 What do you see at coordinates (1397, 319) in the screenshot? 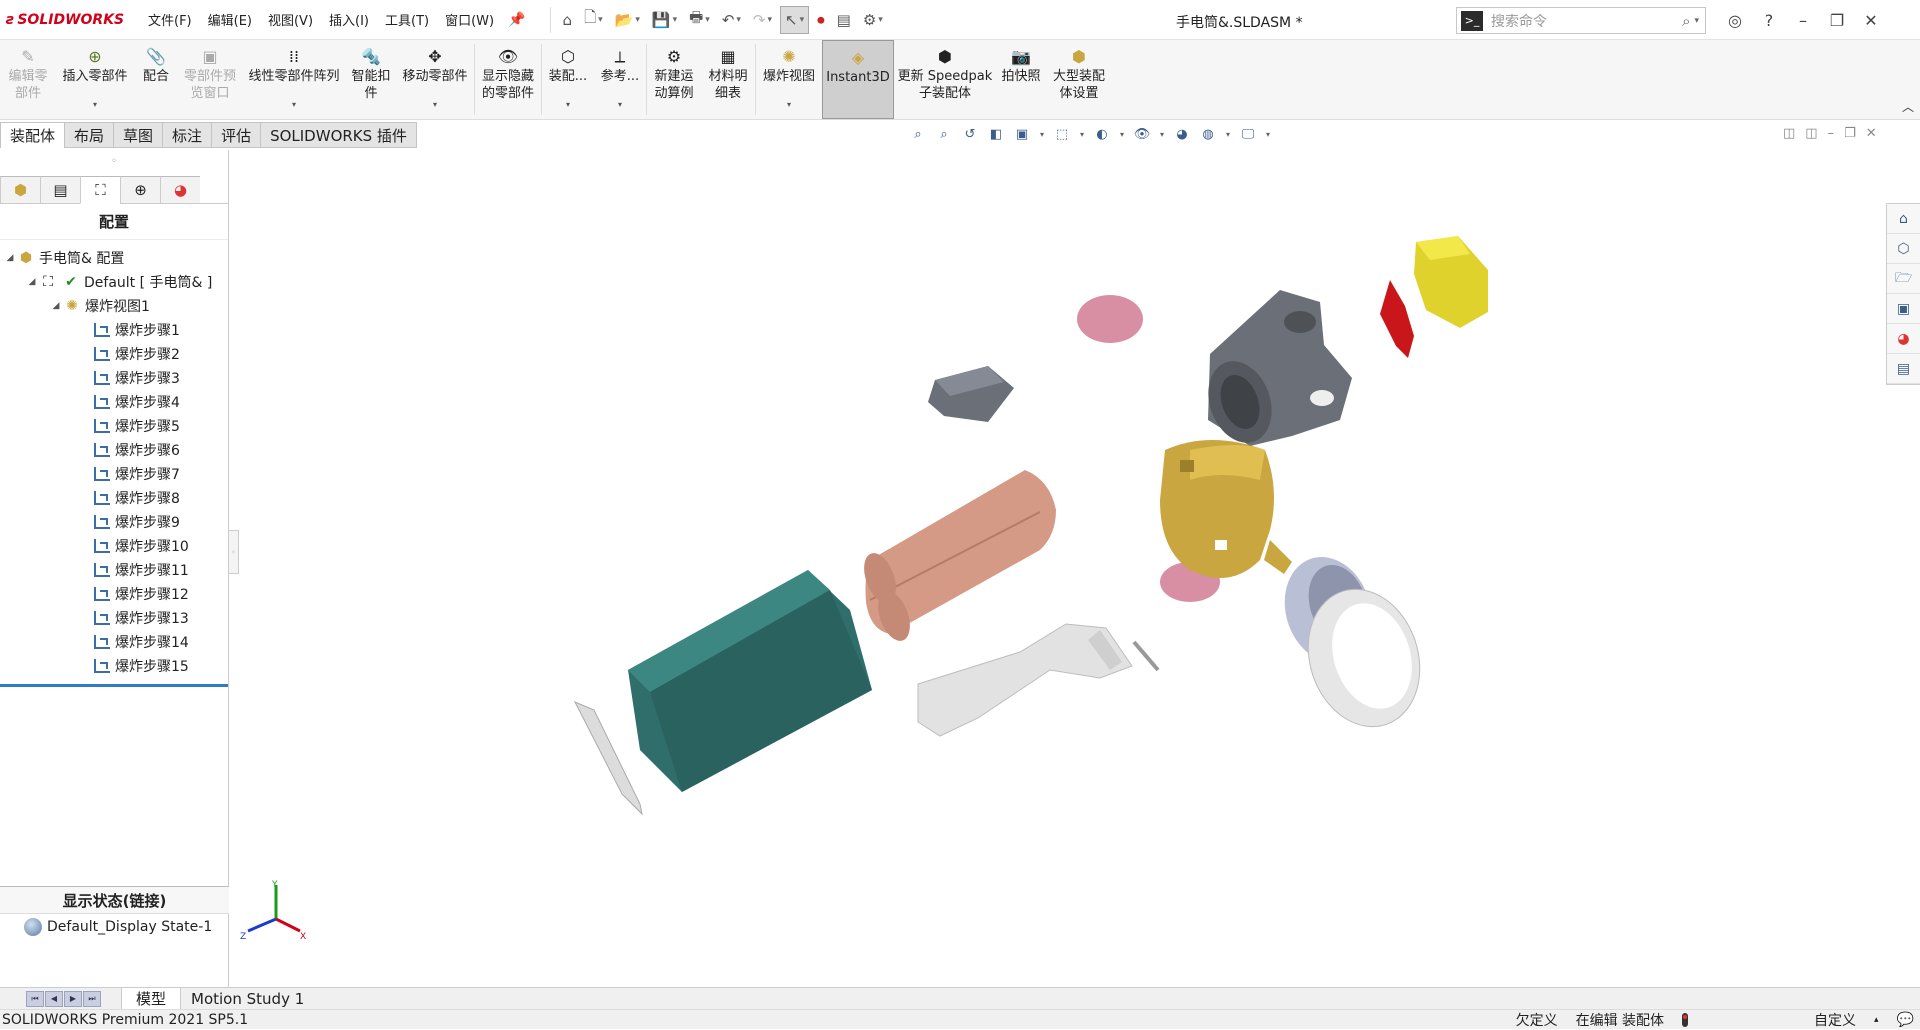
I see `led-part` at bounding box center [1397, 319].